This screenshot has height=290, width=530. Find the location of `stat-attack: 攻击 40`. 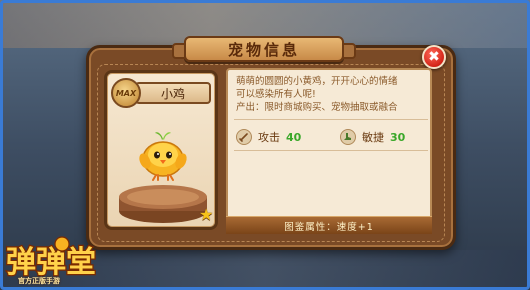

stat-attack: 攻击 40 is located at coordinates (268, 137).